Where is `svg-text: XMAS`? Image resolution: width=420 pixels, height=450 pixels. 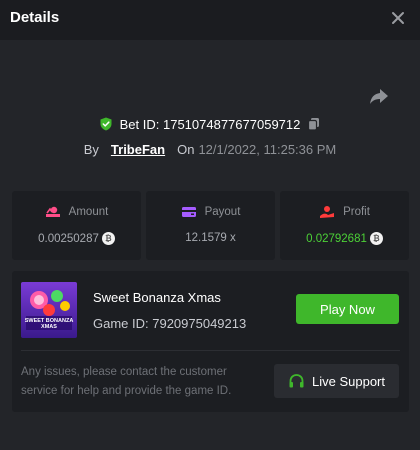 svg-text: XMAS is located at coordinates (49, 327).